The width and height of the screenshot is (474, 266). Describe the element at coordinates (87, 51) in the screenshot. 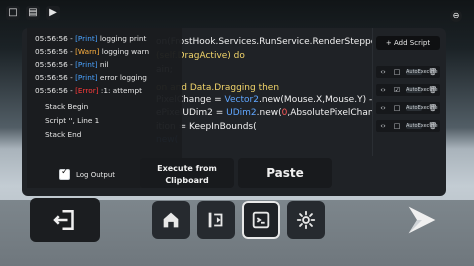

I see `log-tag: [Warn]` at that location.